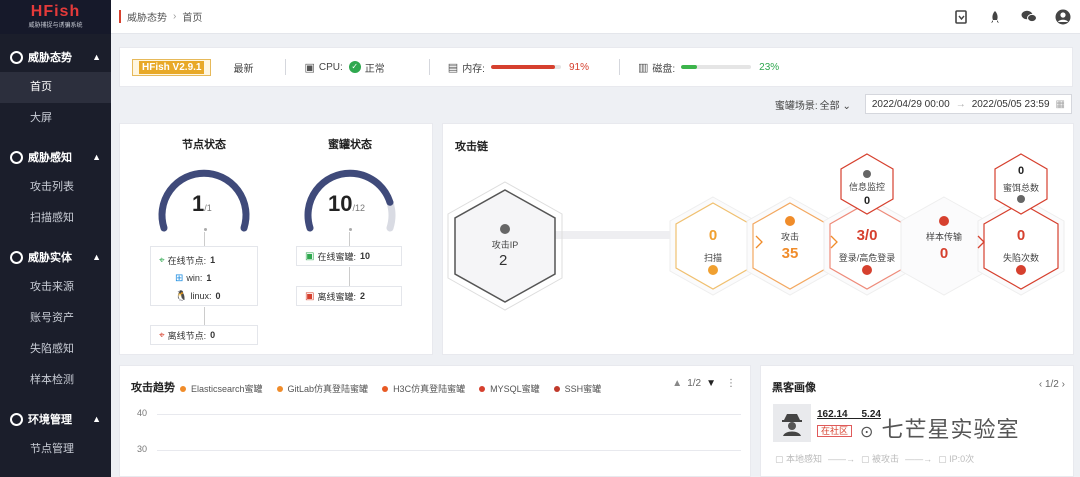 Image resolution: width=1080 pixels, height=477 pixels. I want to click on nav-group-label: 威胁态势, so click(50, 58).